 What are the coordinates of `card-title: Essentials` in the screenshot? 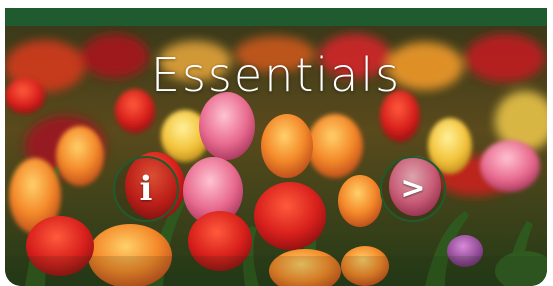 It's located at (276, 75).